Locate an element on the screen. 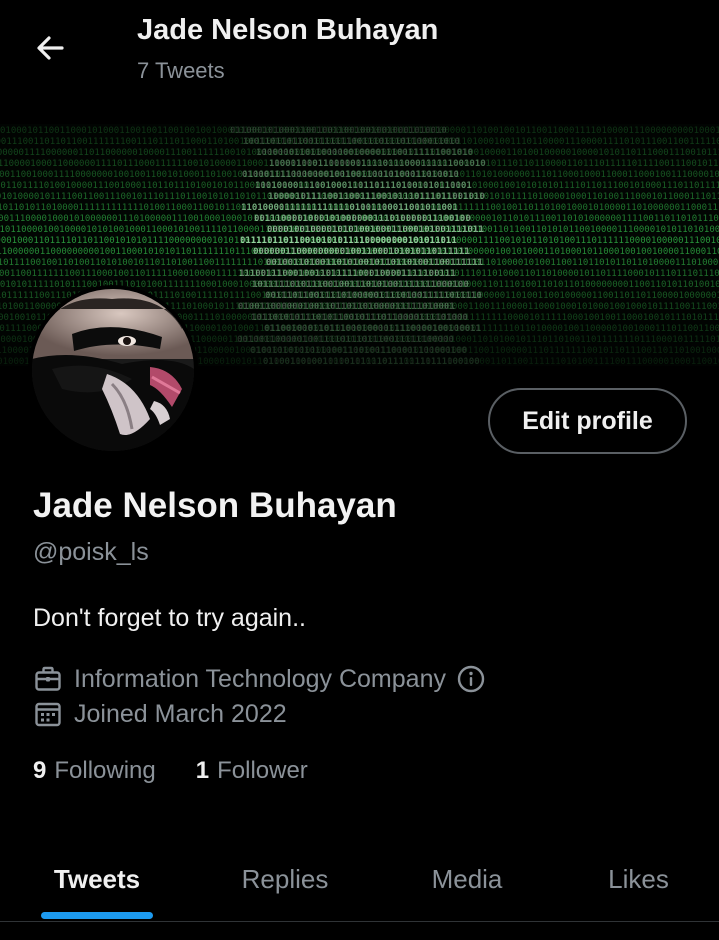 The width and height of the screenshot is (719, 940). back-button is located at coordinates (50, 48).